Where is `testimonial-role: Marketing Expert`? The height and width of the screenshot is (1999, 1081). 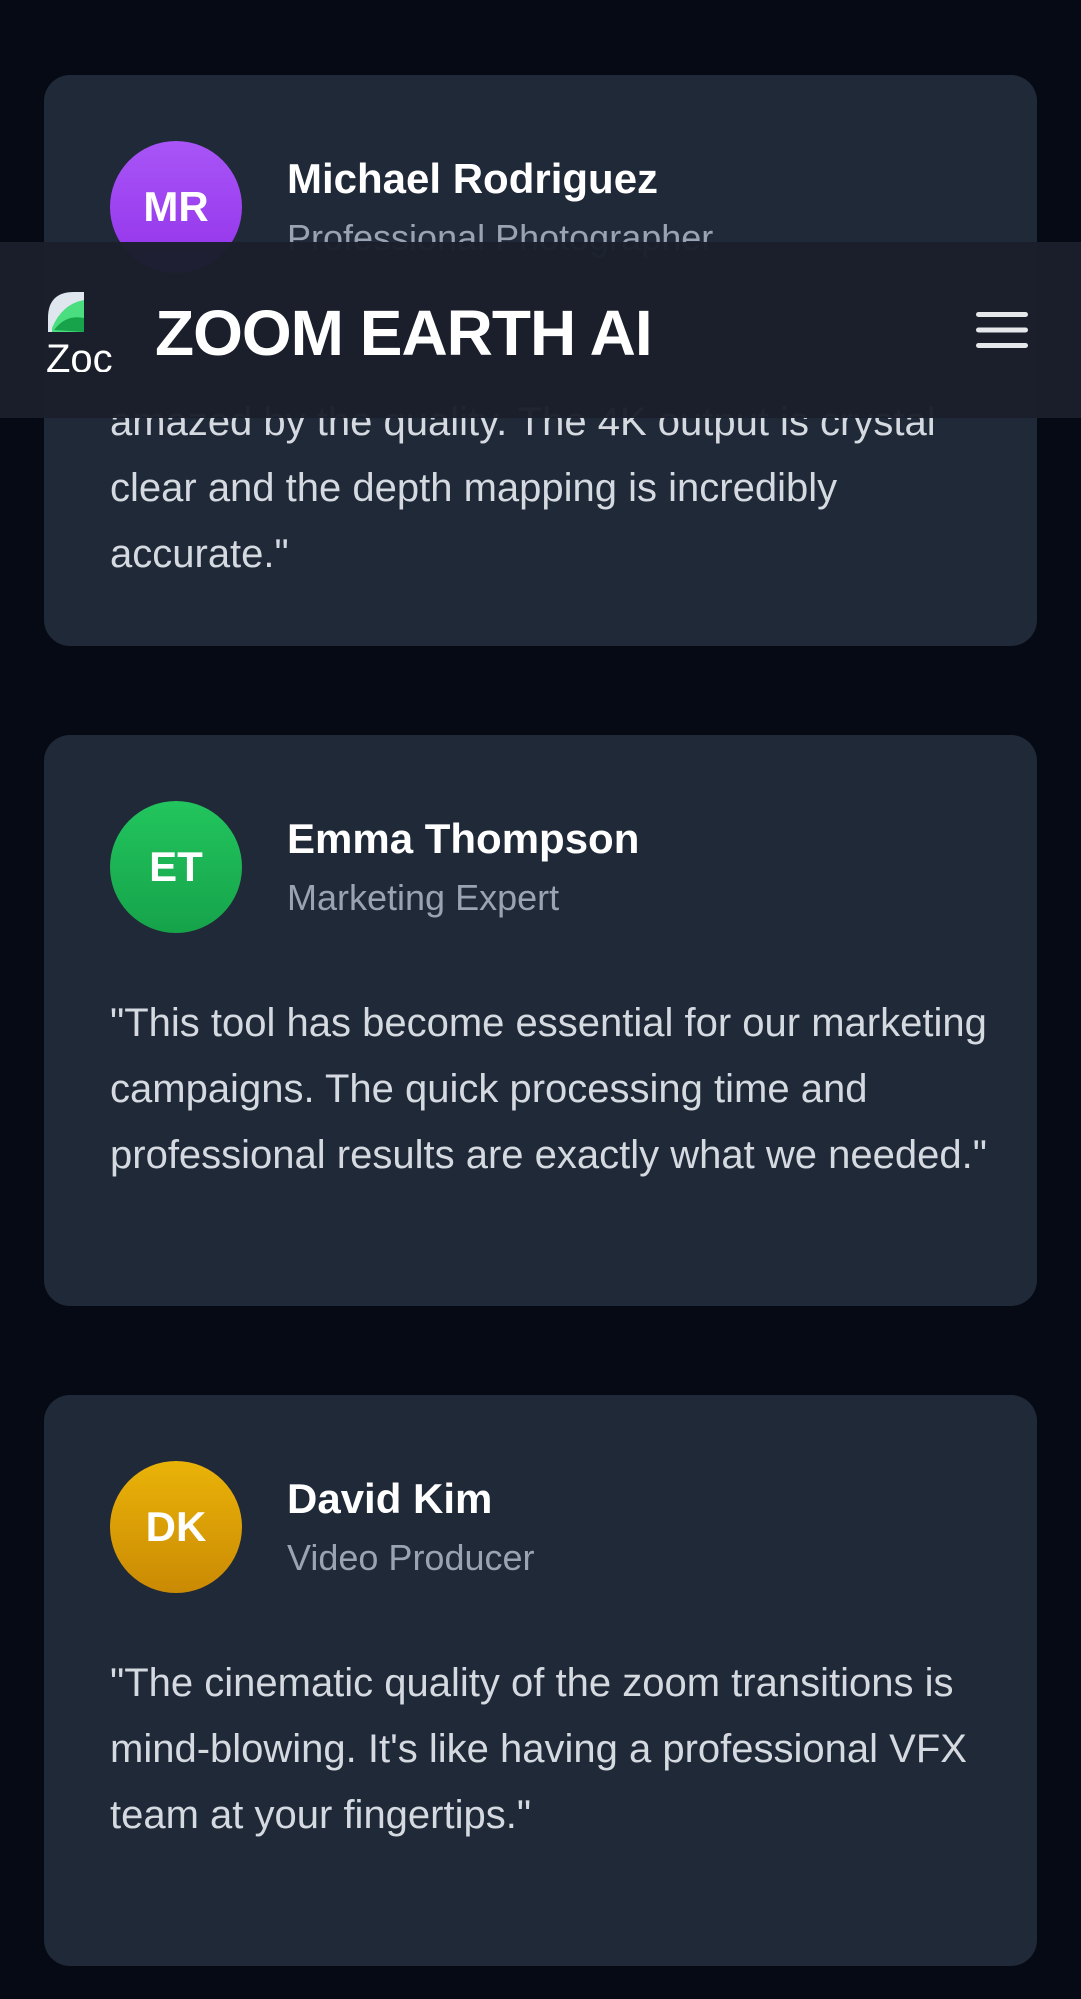 testimonial-role: Marketing Expert is located at coordinates (423, 897).